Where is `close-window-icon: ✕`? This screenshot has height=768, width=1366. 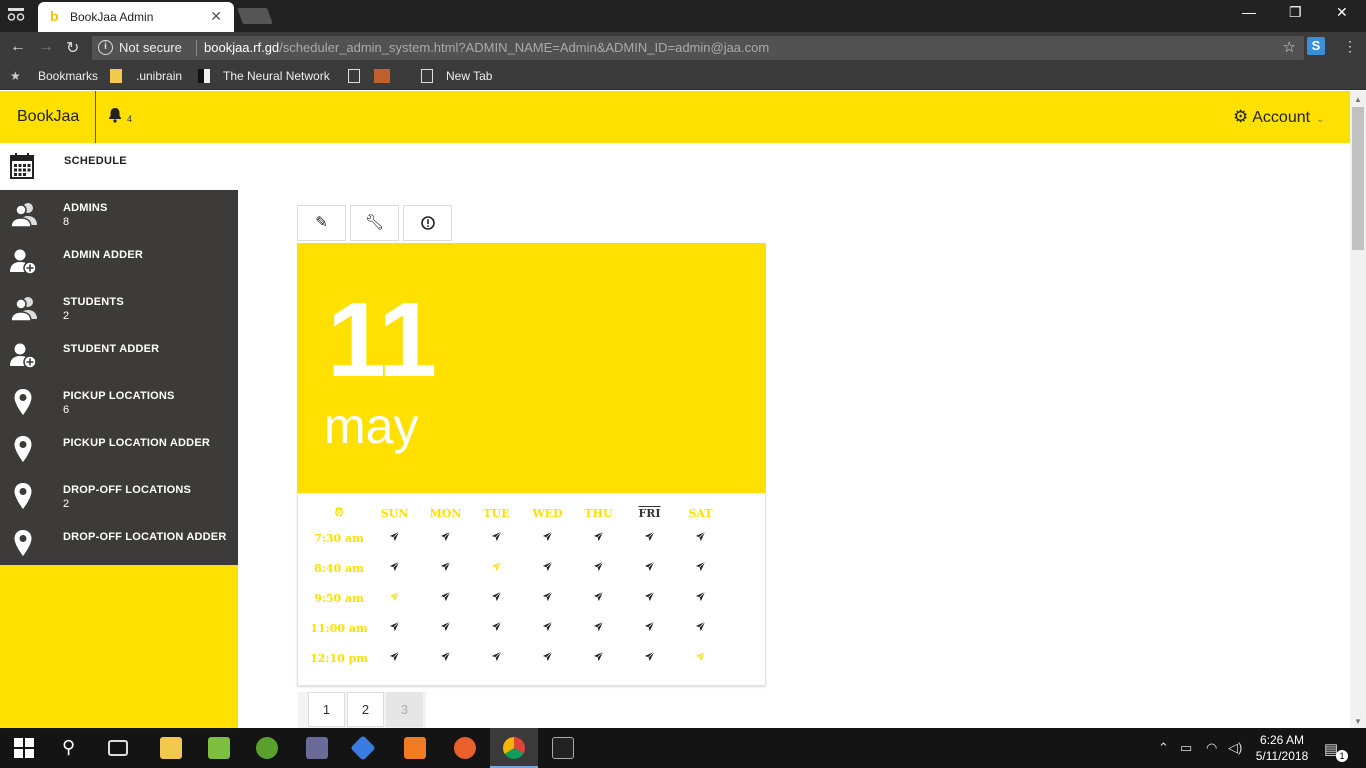 close-window-icon: ✕ is located at coordinates (1342, 12).